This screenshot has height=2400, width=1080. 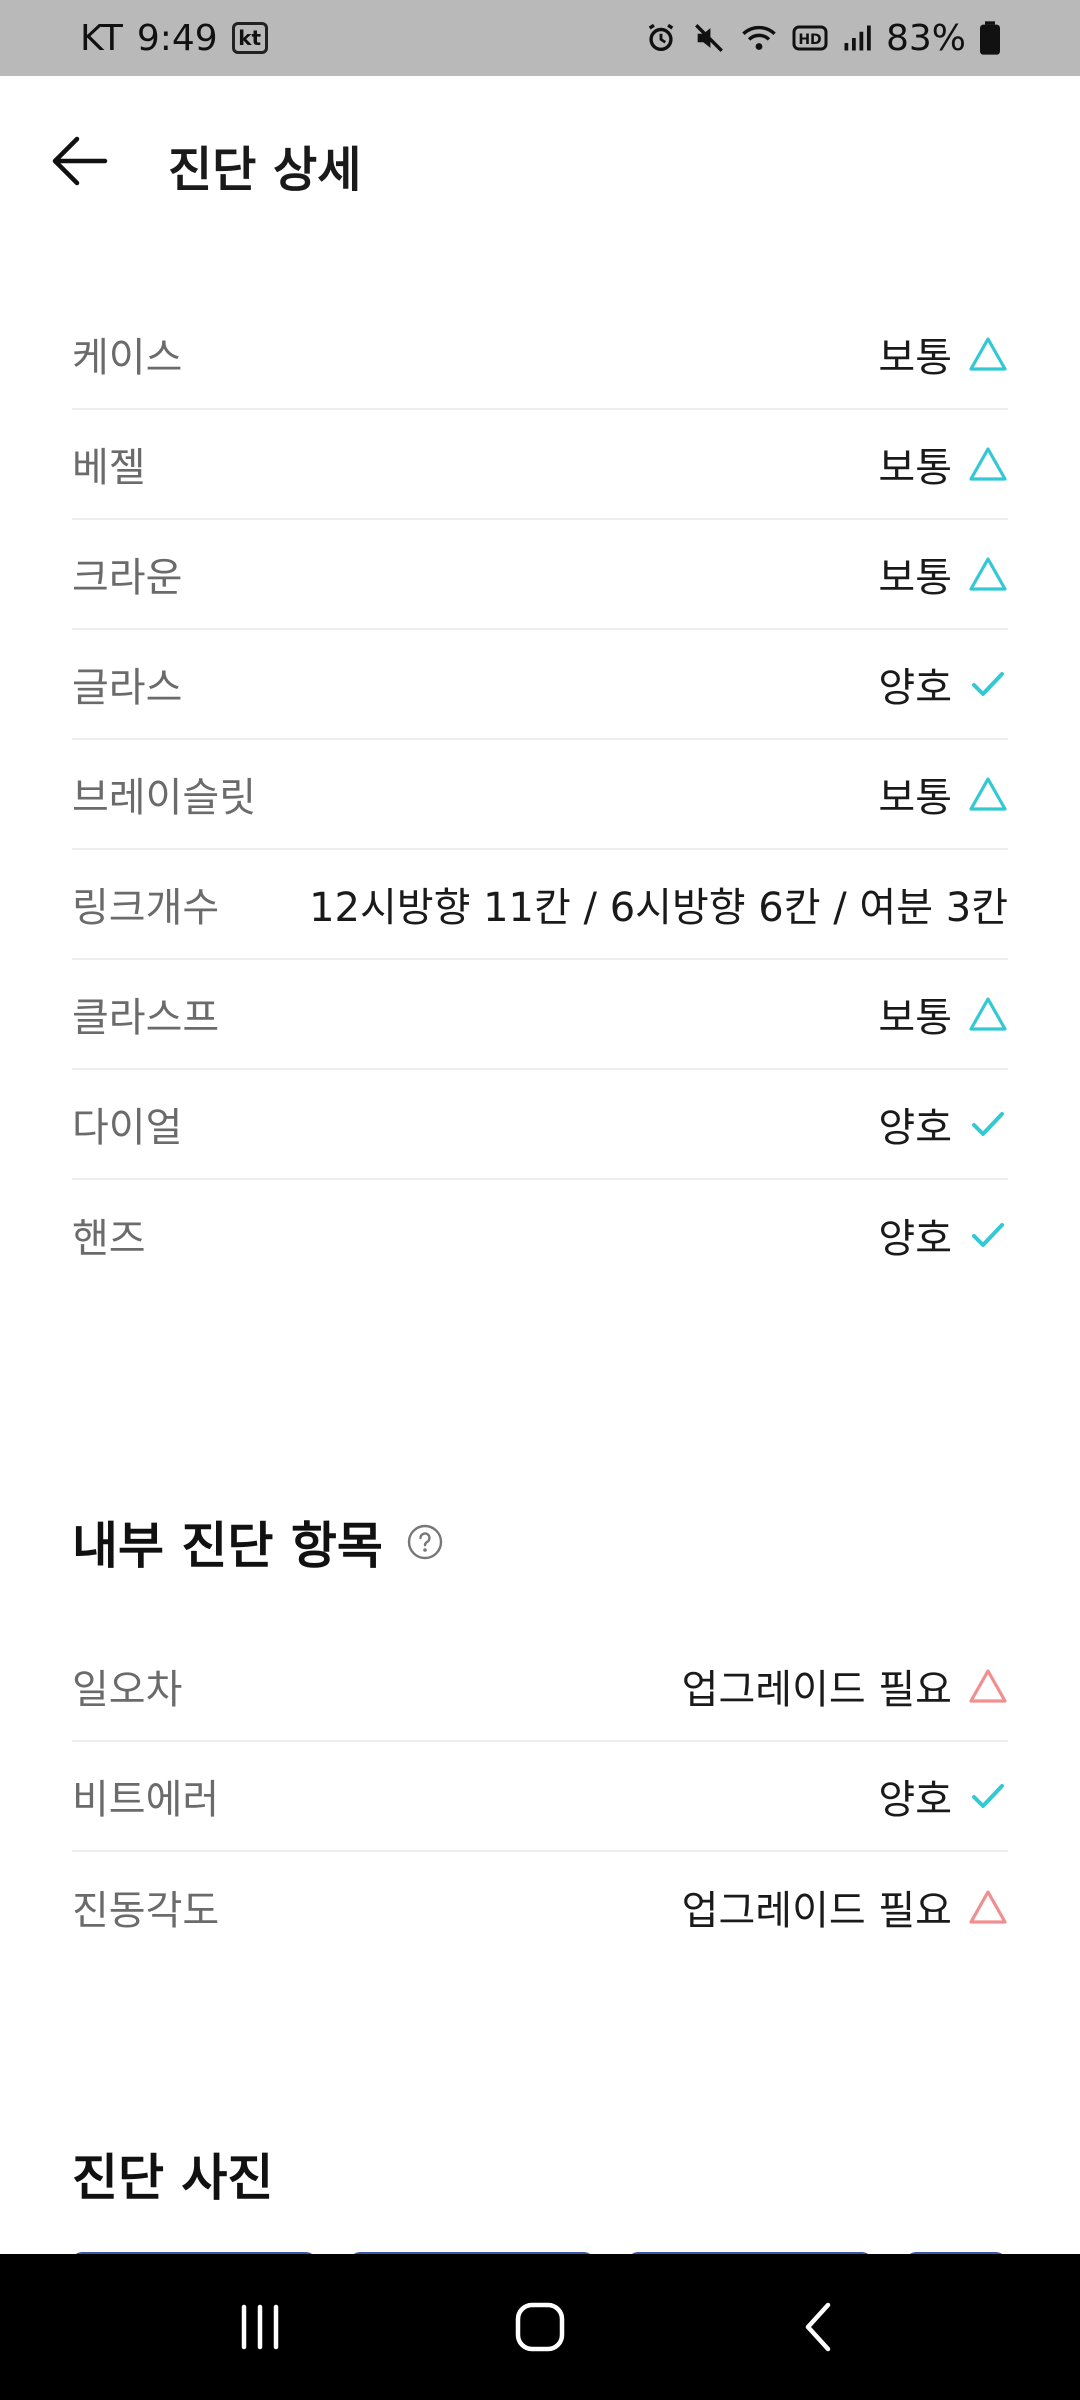 I want to click on diagnosis-row: 글라스 양호, so click(x=540, y=685).